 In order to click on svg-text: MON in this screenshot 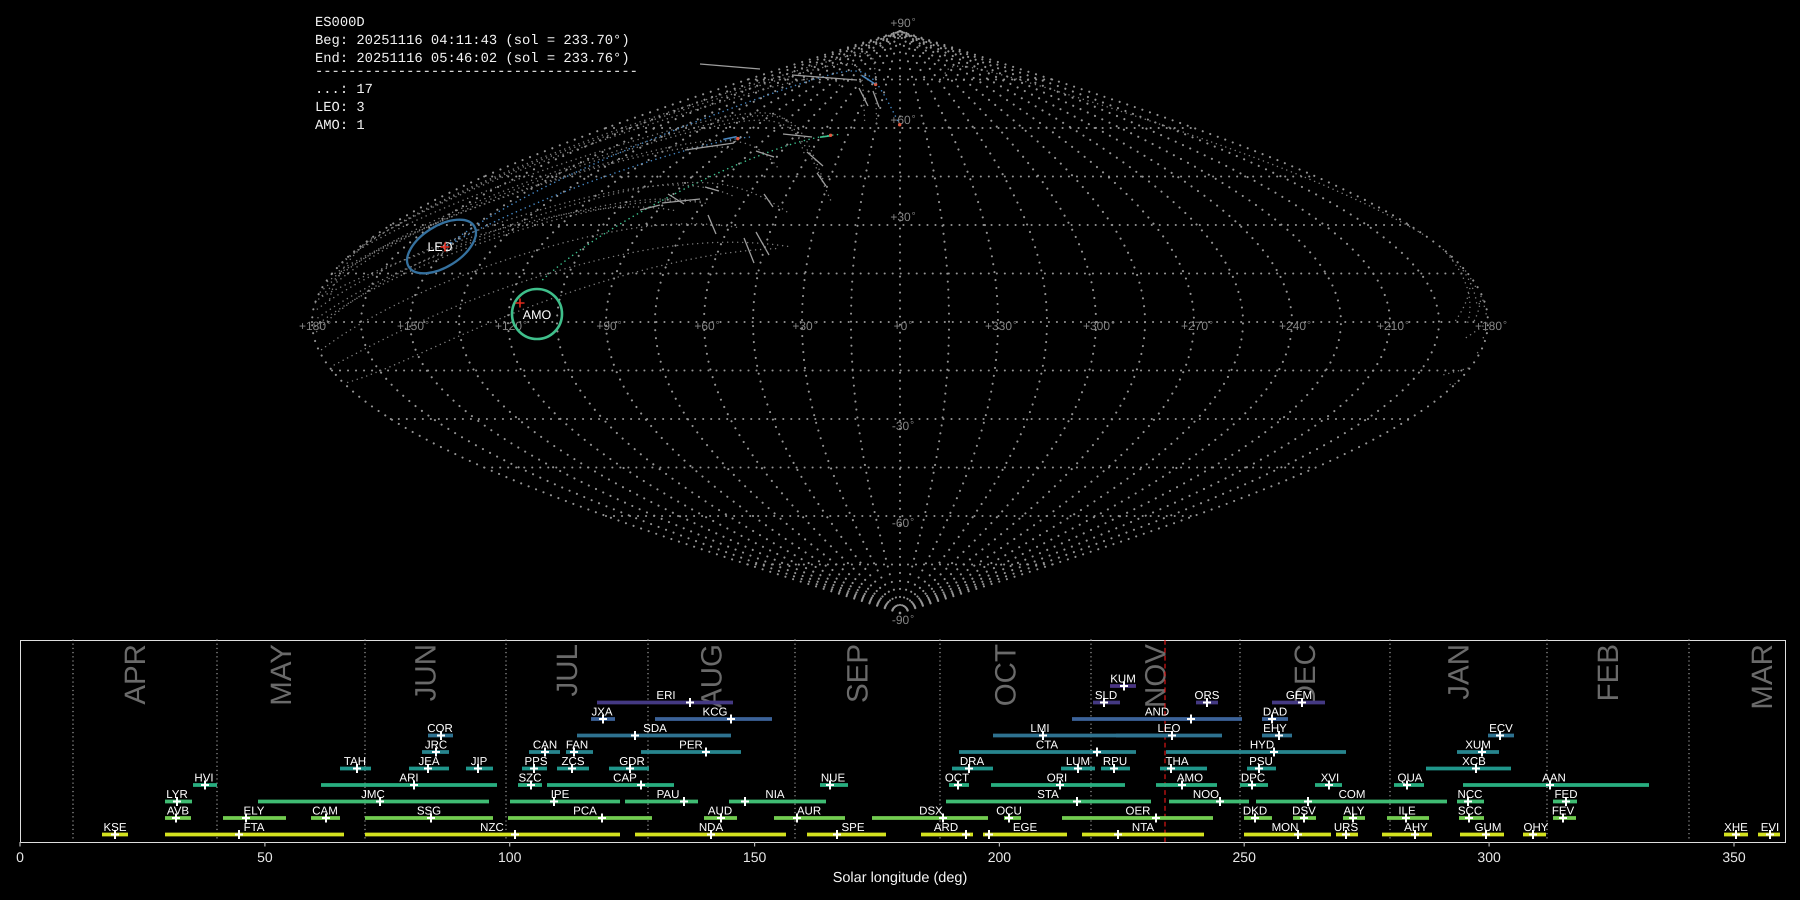, I will do `click(1285, 828)`.